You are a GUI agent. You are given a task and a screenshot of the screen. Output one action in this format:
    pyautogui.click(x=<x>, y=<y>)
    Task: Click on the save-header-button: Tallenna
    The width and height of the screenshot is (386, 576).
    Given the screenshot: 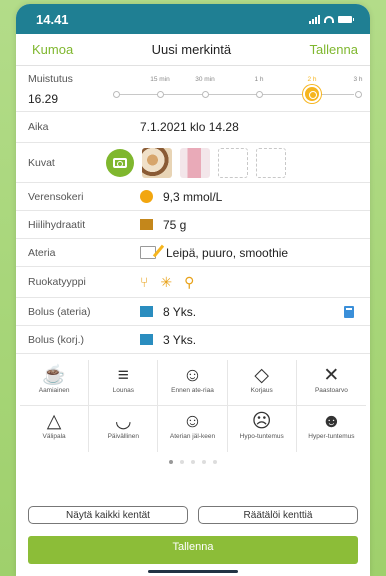 What is the action you would take?
    pyautogui.click(x=334, y=49)
    